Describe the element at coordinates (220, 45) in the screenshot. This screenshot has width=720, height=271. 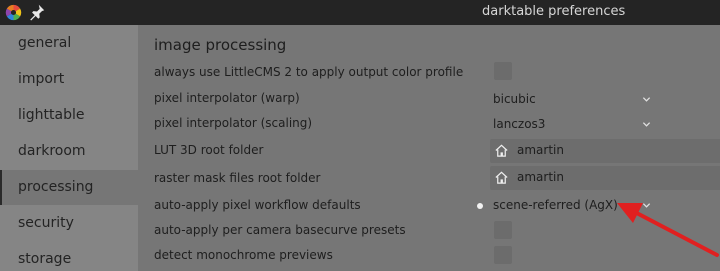
I see `section-title: image processing` at that location.